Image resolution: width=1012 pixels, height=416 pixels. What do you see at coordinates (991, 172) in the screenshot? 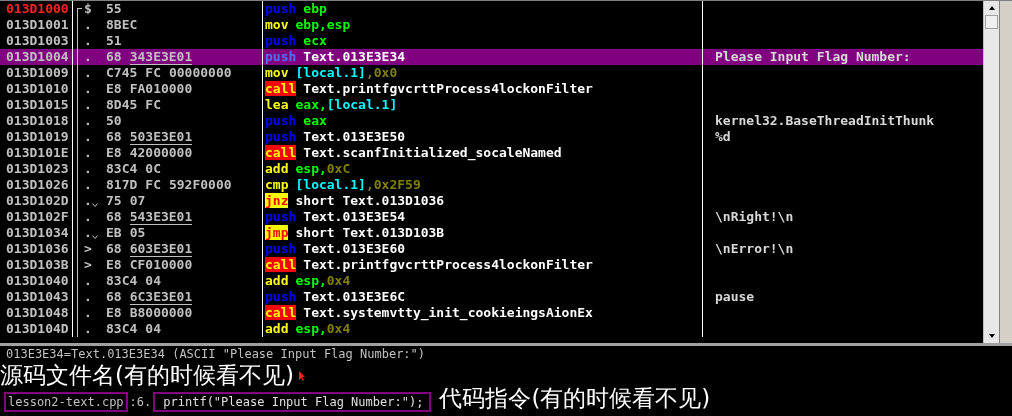
I see `scrollbar` at bounding box center [991, 172].